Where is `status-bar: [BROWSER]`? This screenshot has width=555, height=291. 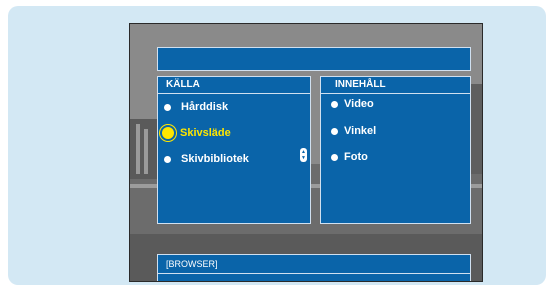 status-bar: [BROWSER] is located at coordinates (314, 267).